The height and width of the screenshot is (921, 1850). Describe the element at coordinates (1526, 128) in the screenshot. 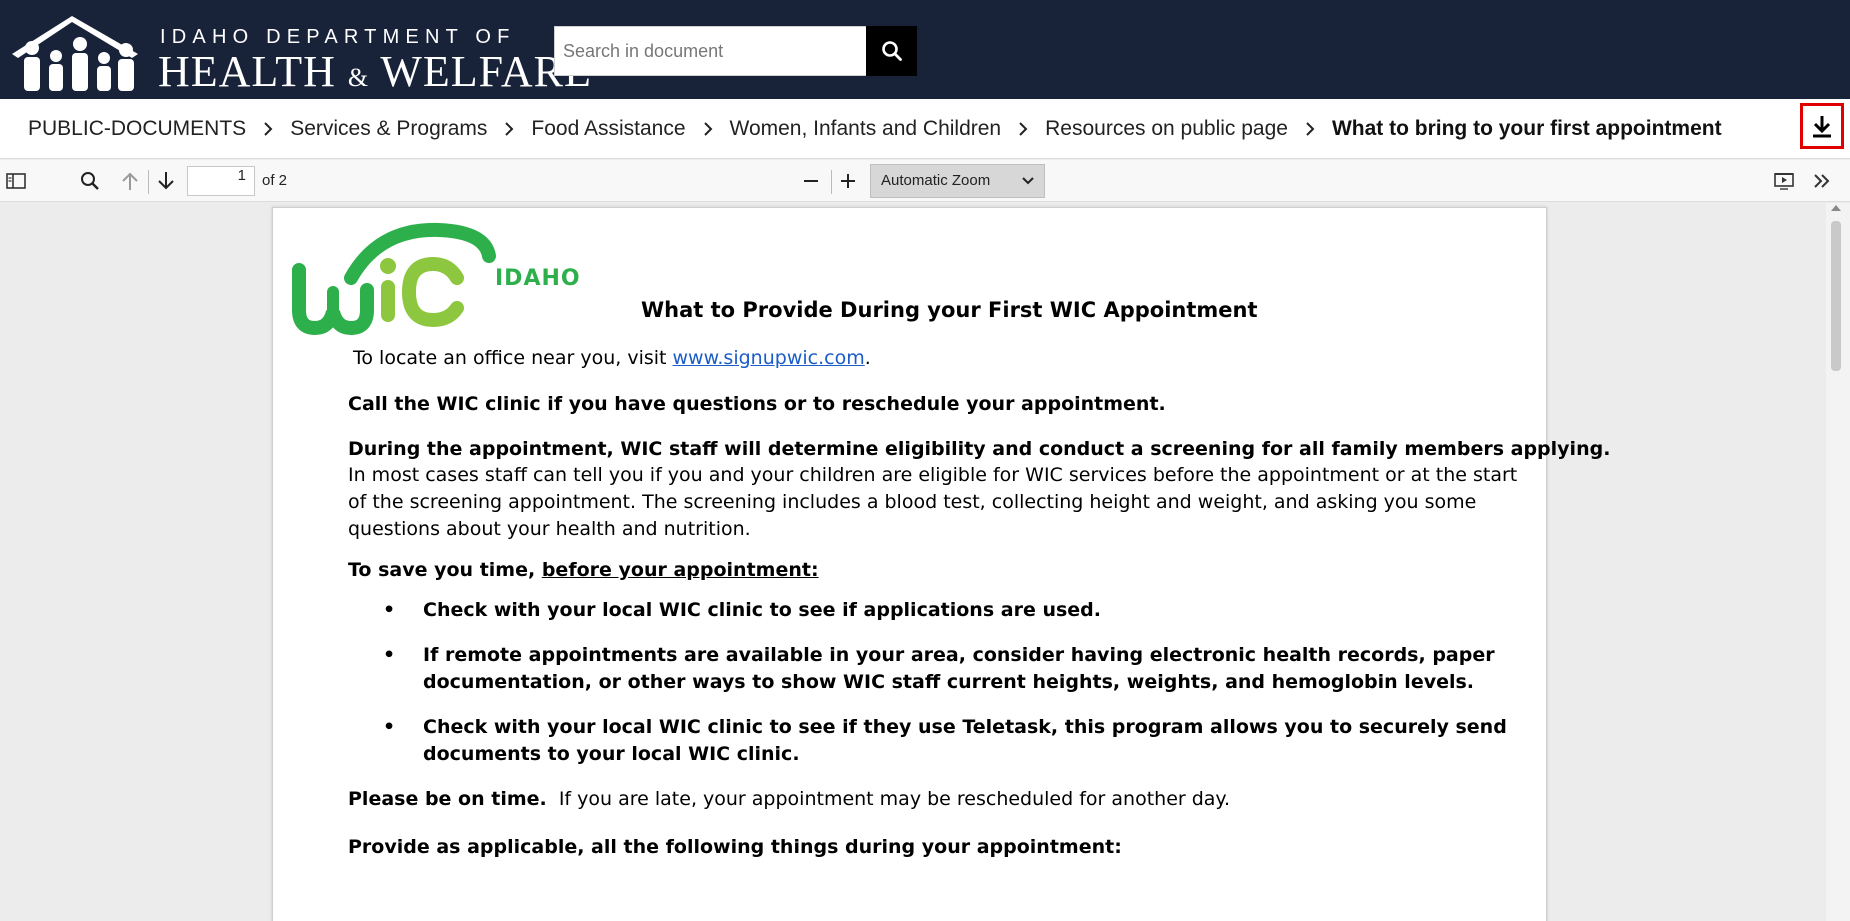

I see `breadcrumb-current: What to bring to your first appointment` at that location.